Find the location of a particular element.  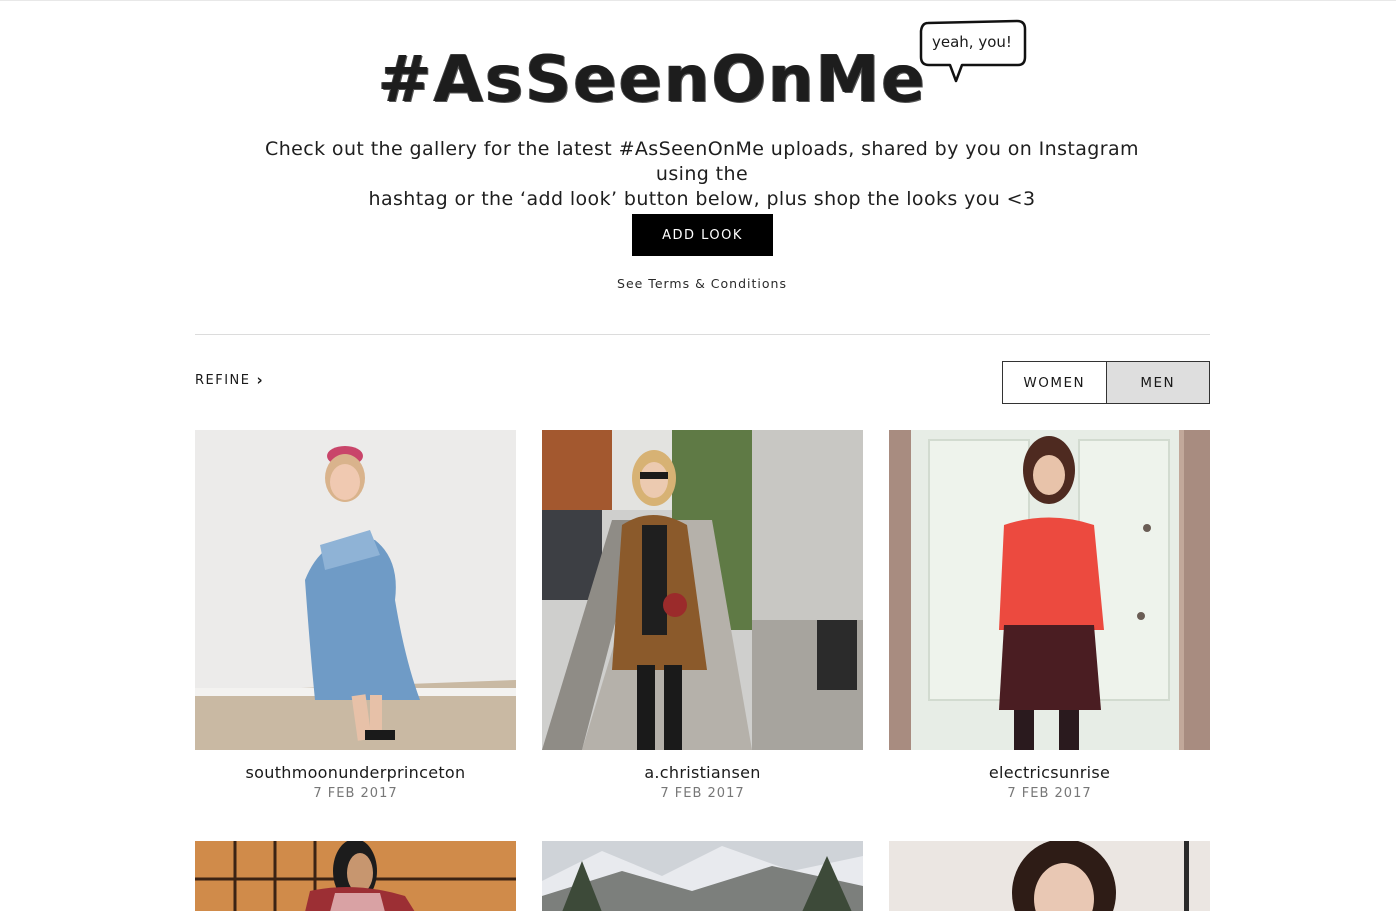

add-look-button: ADD LOOK is located at coordinates (702, 235).